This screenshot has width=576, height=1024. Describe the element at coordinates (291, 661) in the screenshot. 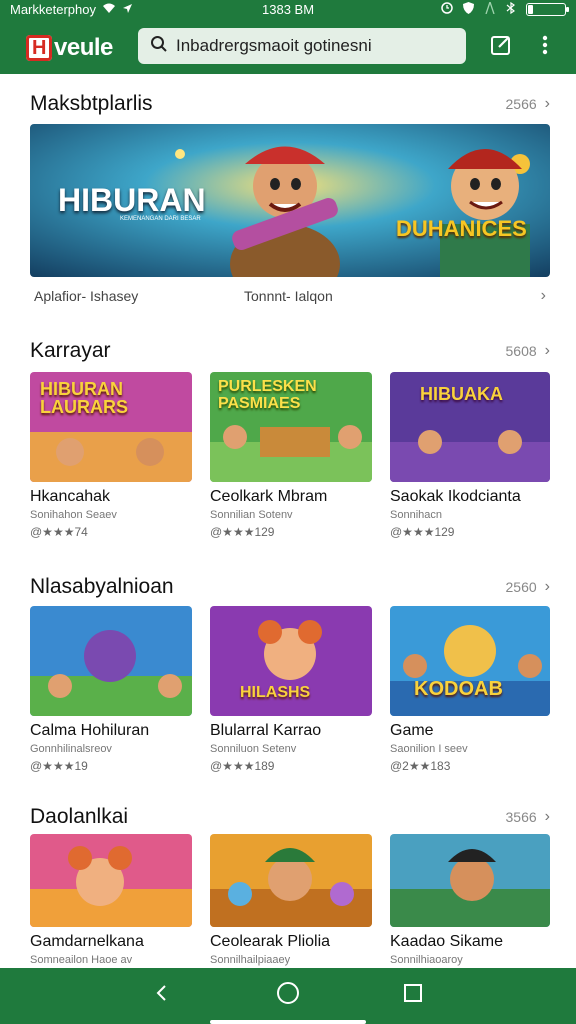

I see `game-thumbnail: HILASHS` at that location.